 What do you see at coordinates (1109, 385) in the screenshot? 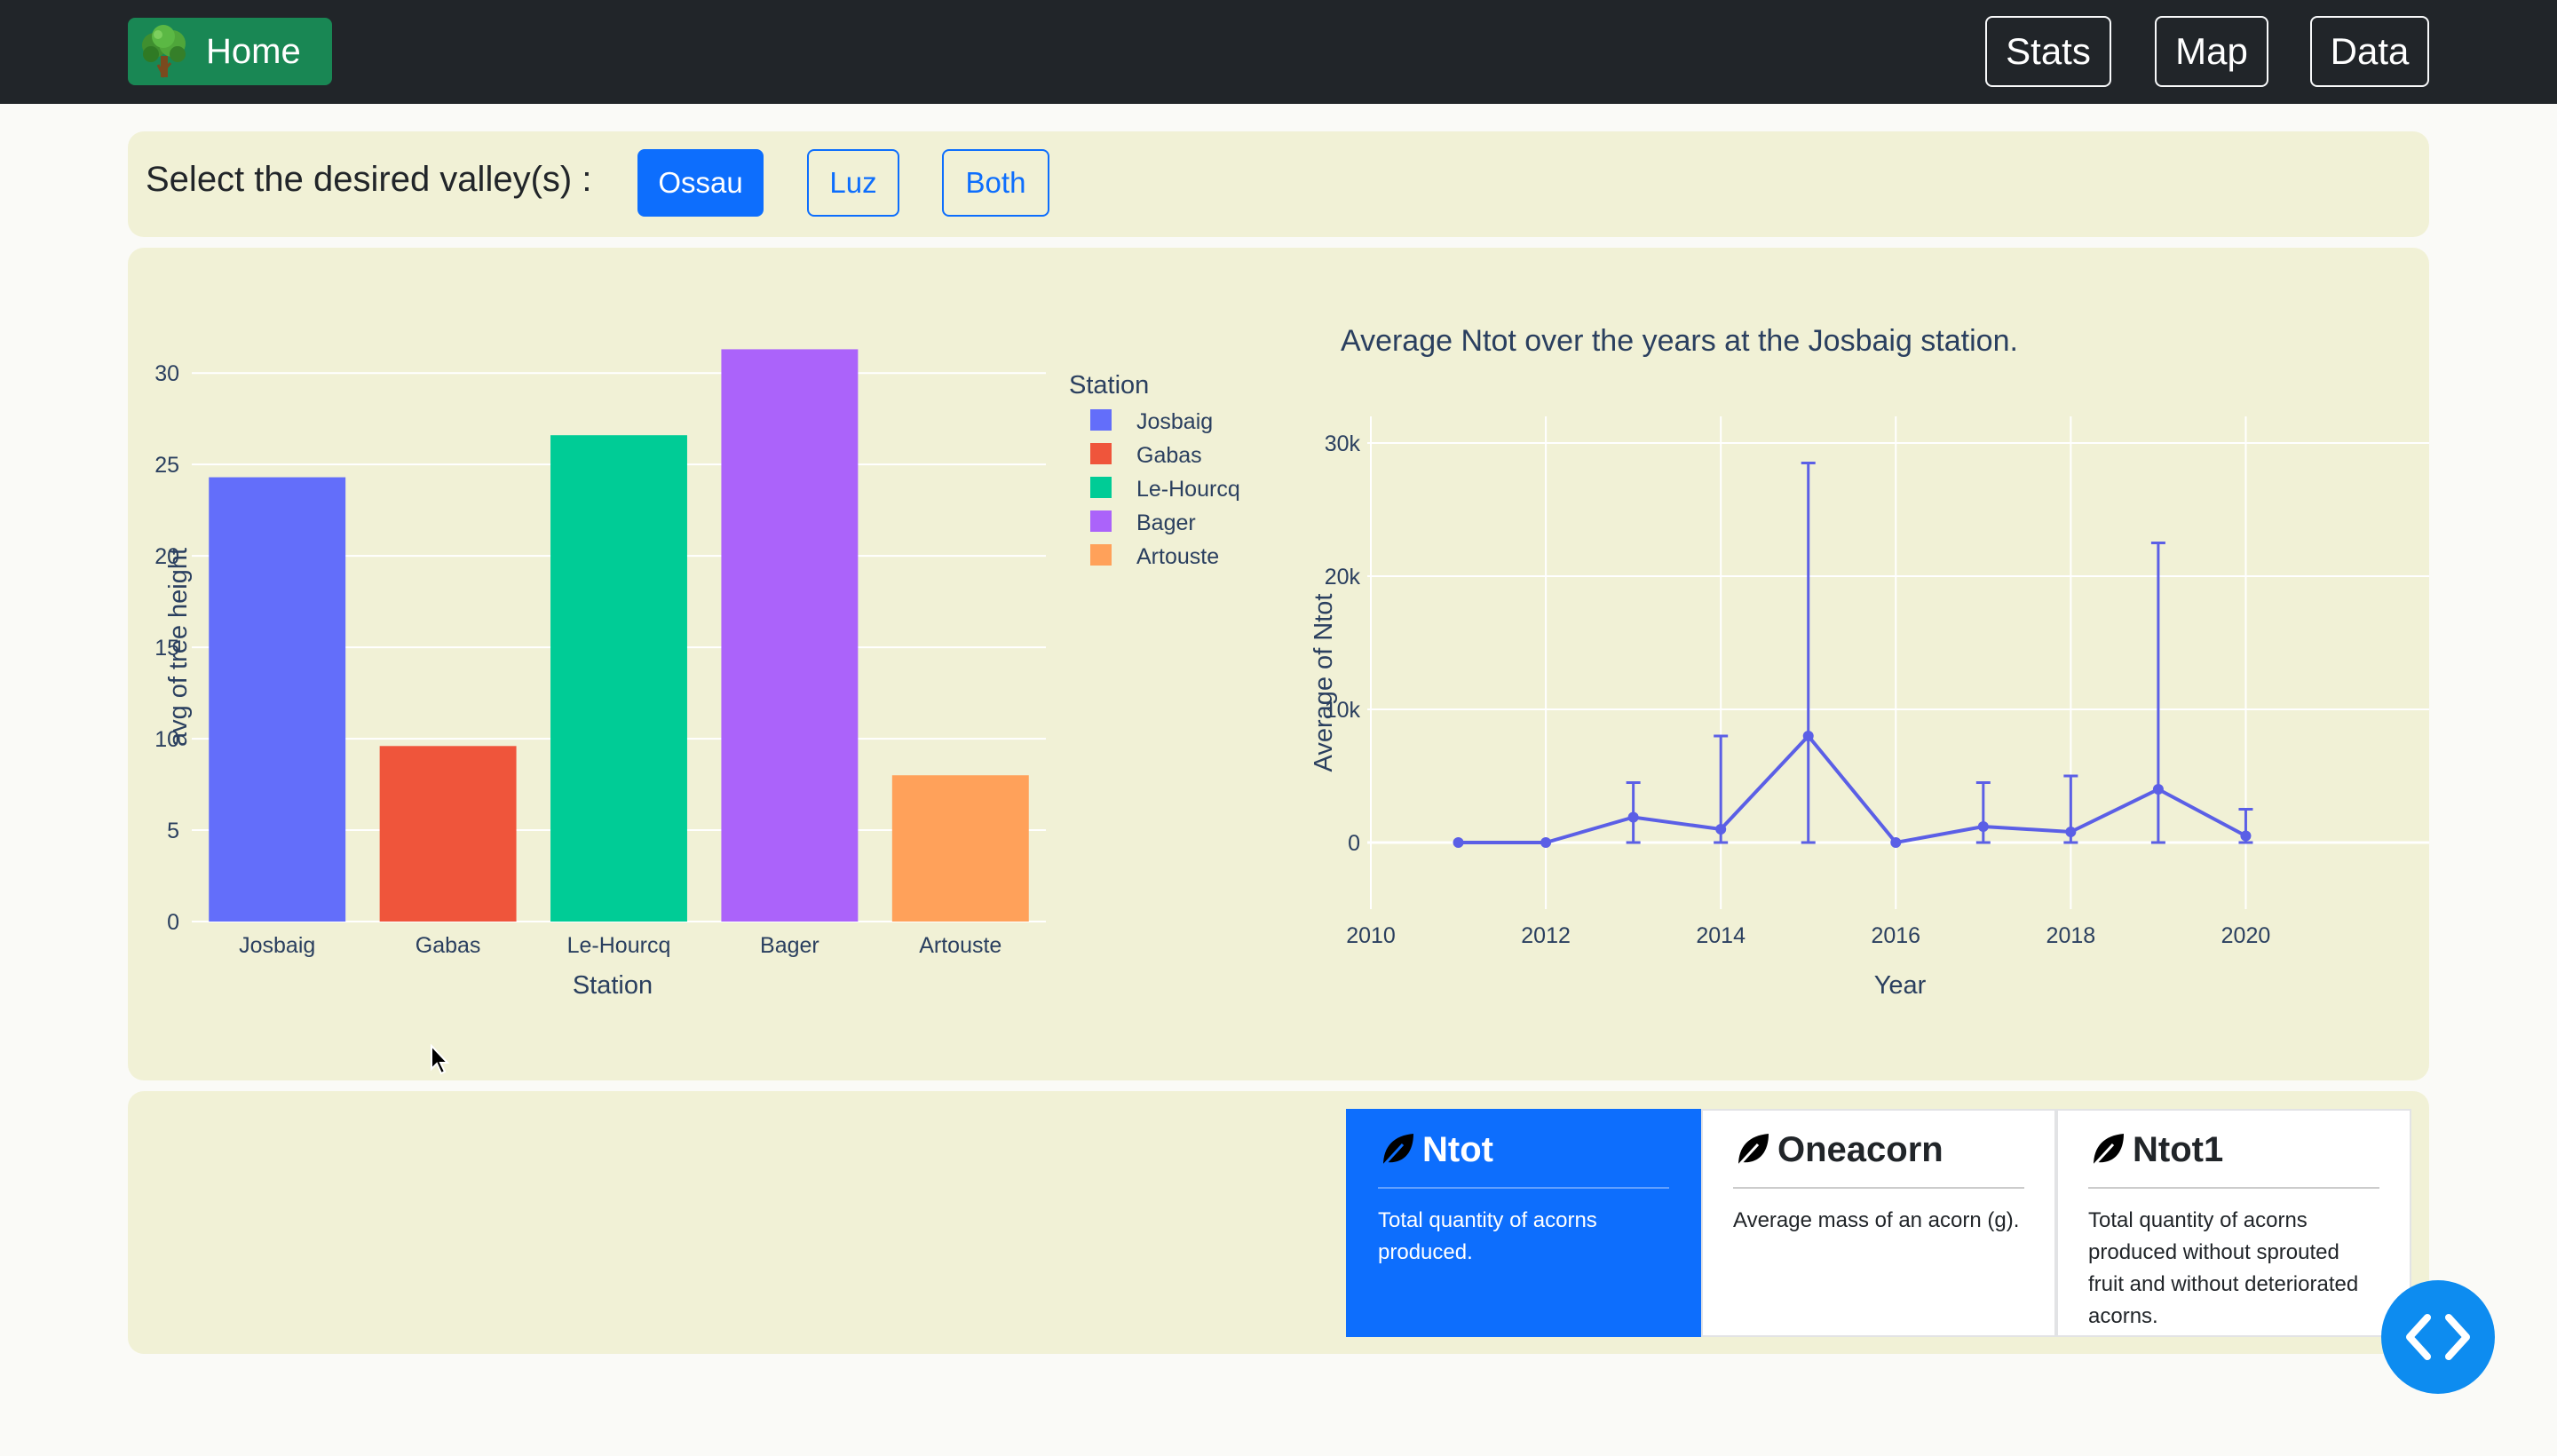
I see `legend-title: Station` at bounding box center [1109, 385].